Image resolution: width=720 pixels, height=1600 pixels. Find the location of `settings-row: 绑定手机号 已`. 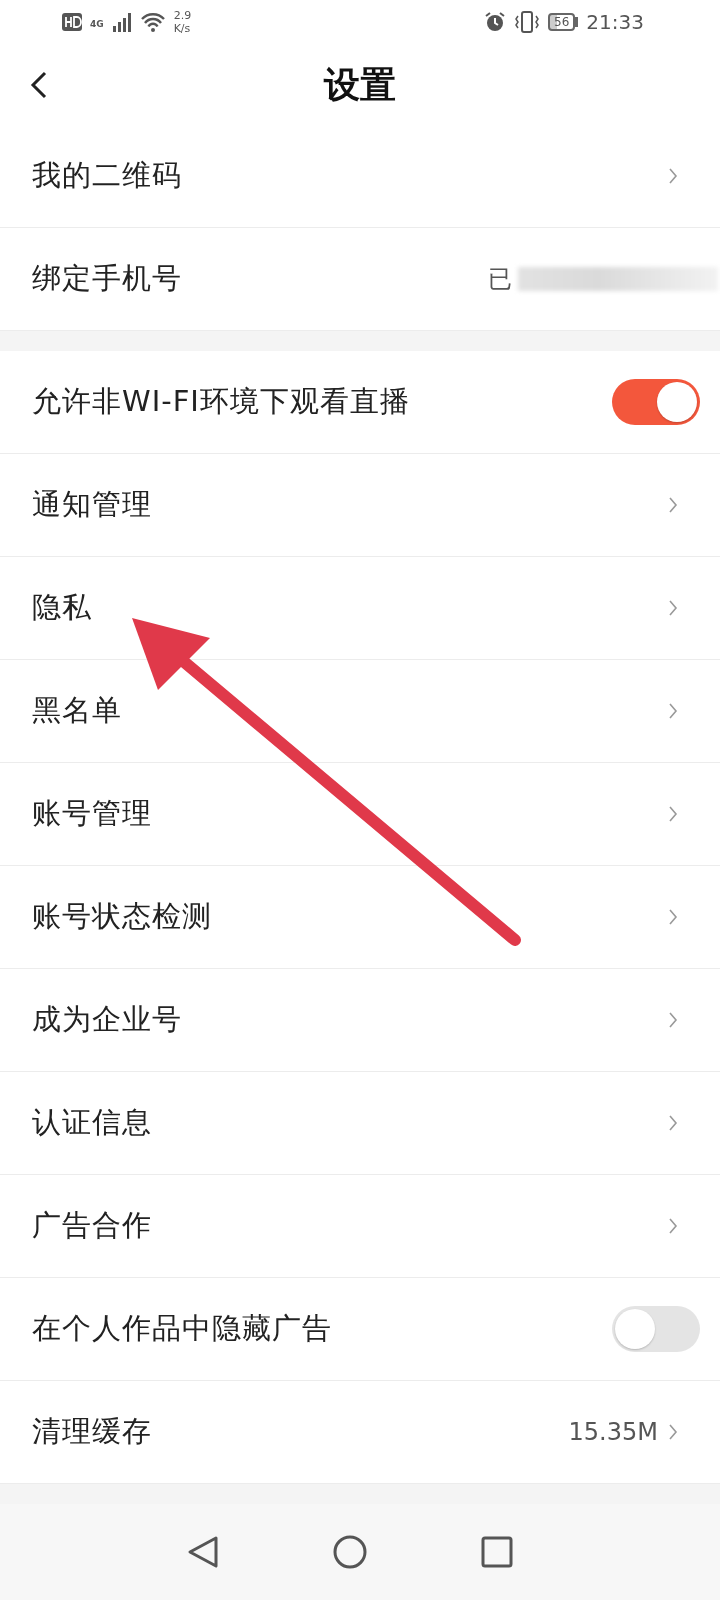

settings-row: 绑定手机号 已 is located at coordinates (360, 279).